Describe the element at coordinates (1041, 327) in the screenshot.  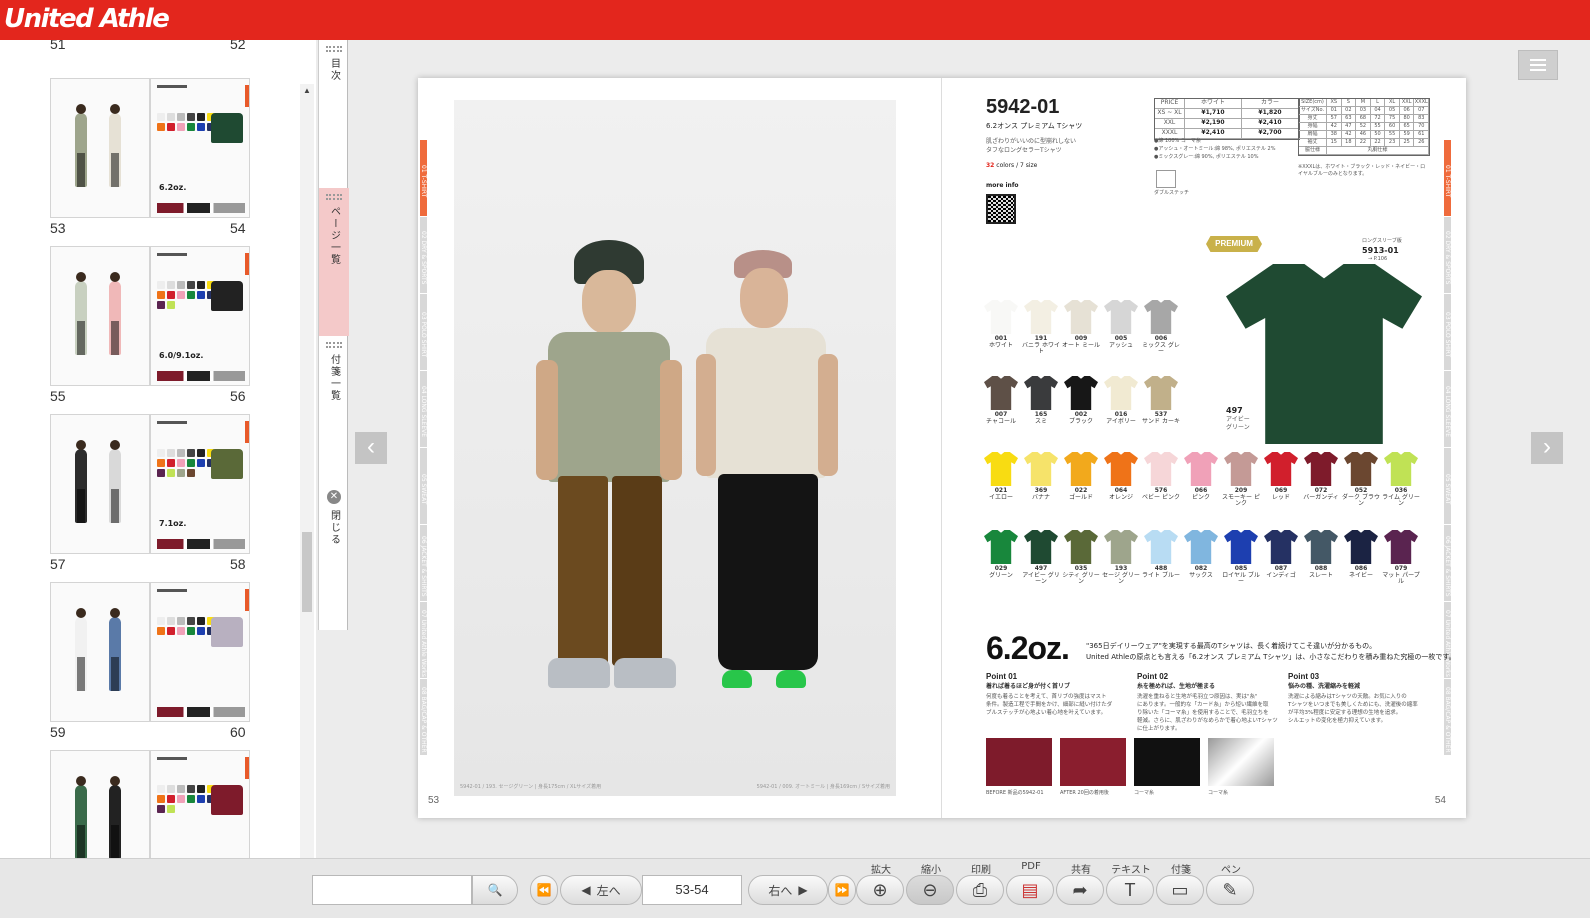
I see `color-swatch: 191 バニラ ホワイト` at that location.